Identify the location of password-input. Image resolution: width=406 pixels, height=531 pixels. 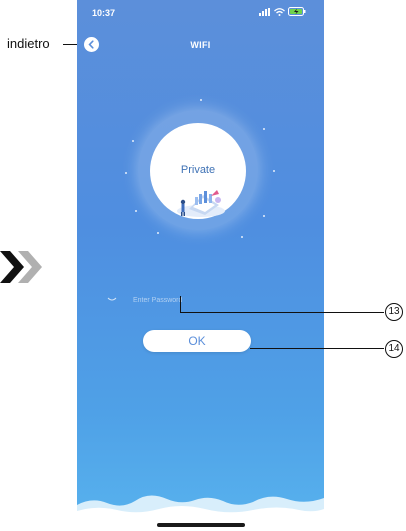
(181, 300).